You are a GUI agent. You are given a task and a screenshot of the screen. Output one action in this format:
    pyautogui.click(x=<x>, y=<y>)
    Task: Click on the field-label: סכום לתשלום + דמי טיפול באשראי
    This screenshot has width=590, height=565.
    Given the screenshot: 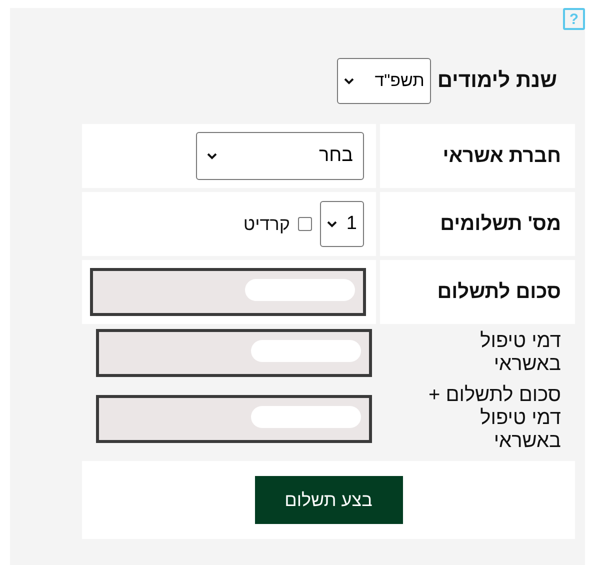 What is the action you would take?
    pyautogui.click(x=494, y=418)
    